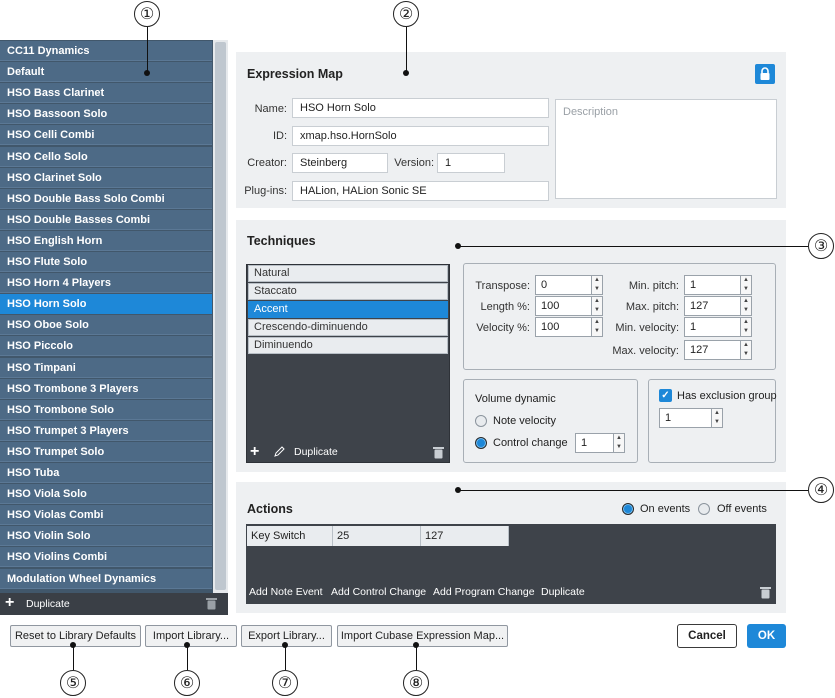 The height and width of the screenshot is (698, 835). I want to click on library-list-item: HSO Oboe Solo, so click(106, 325).